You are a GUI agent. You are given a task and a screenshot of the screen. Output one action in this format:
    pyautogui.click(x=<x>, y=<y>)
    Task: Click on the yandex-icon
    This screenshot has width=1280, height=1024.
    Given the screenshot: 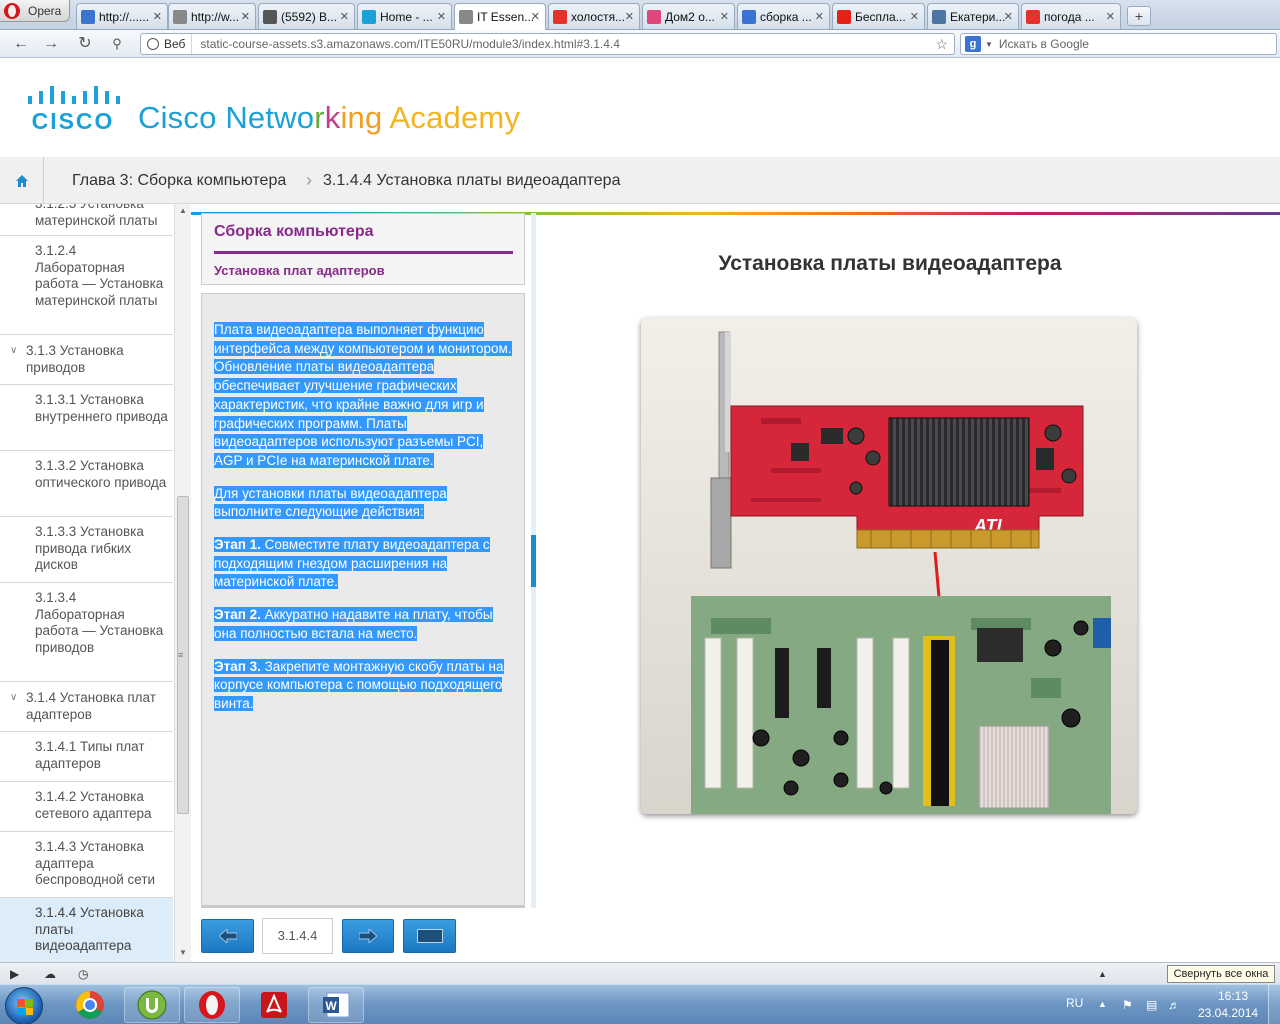 What is the action you would take?
    pyautogui.click(x=560, y=16)
    